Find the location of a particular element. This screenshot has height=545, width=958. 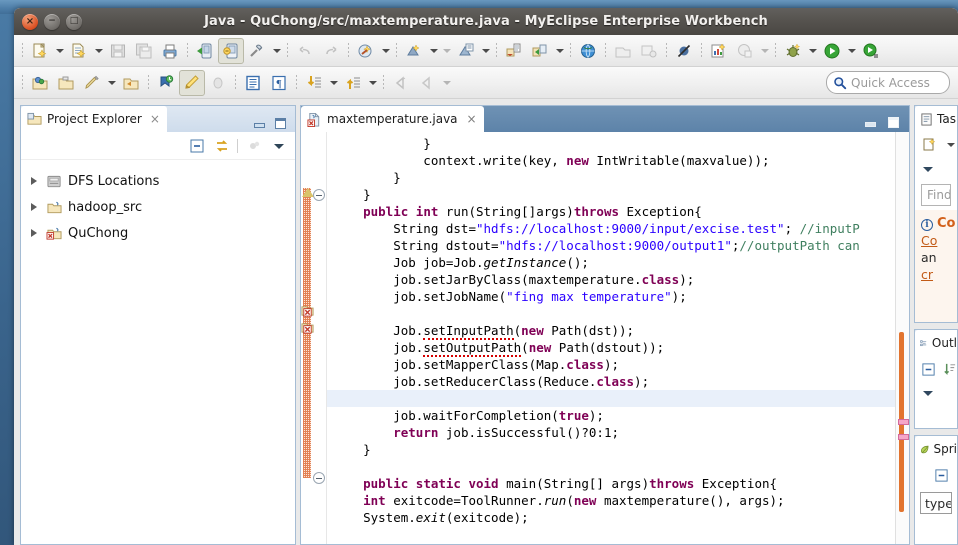

new-editor-button is located at coordinates (92, 83).